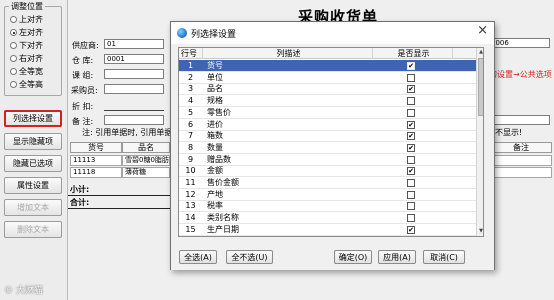 The height and width of the screenshot is (300, 554). What do you see at coordinates (146, 172) in the screenshot?
I see `grid-cell-name: 薄荷糖` at bounding box center [146, 172].